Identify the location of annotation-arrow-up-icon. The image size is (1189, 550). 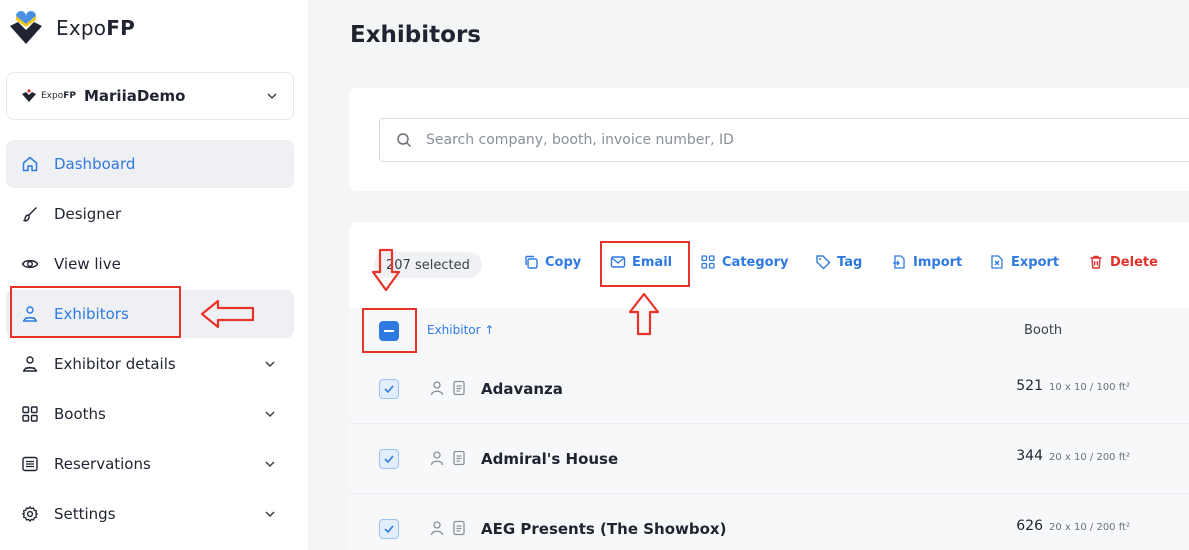
(644, 314).